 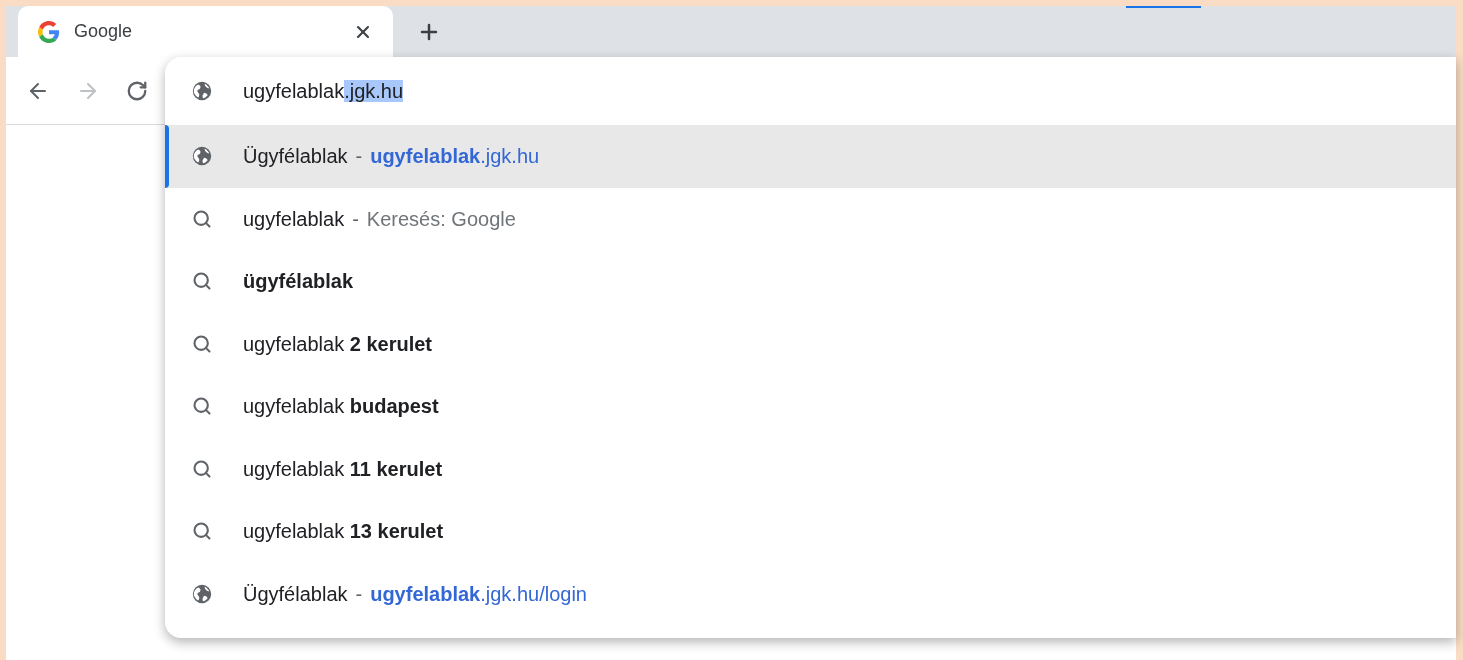 What do you see at coordinates (455, 157) in the screenshot?
I see `url-text: ugyfelablak.jgk.hu` at bounding box center [455, 157].